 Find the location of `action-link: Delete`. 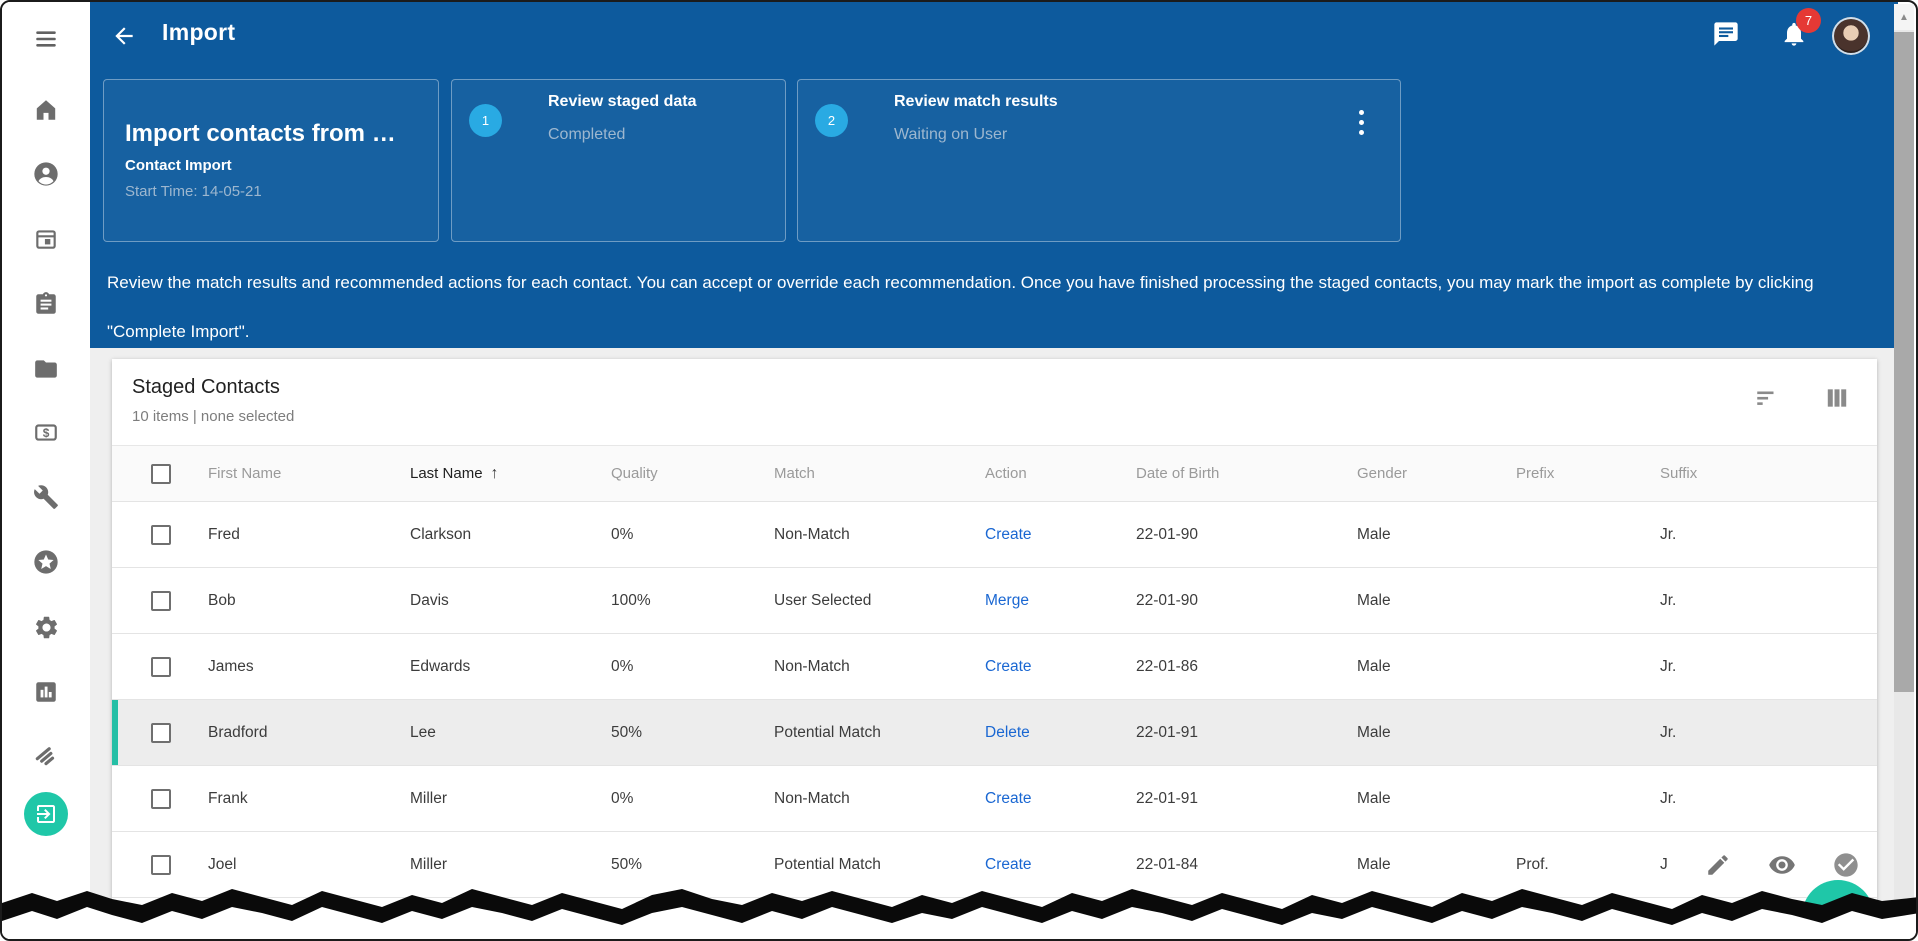

action-link: Delete is located at coordinates (1060, 733).